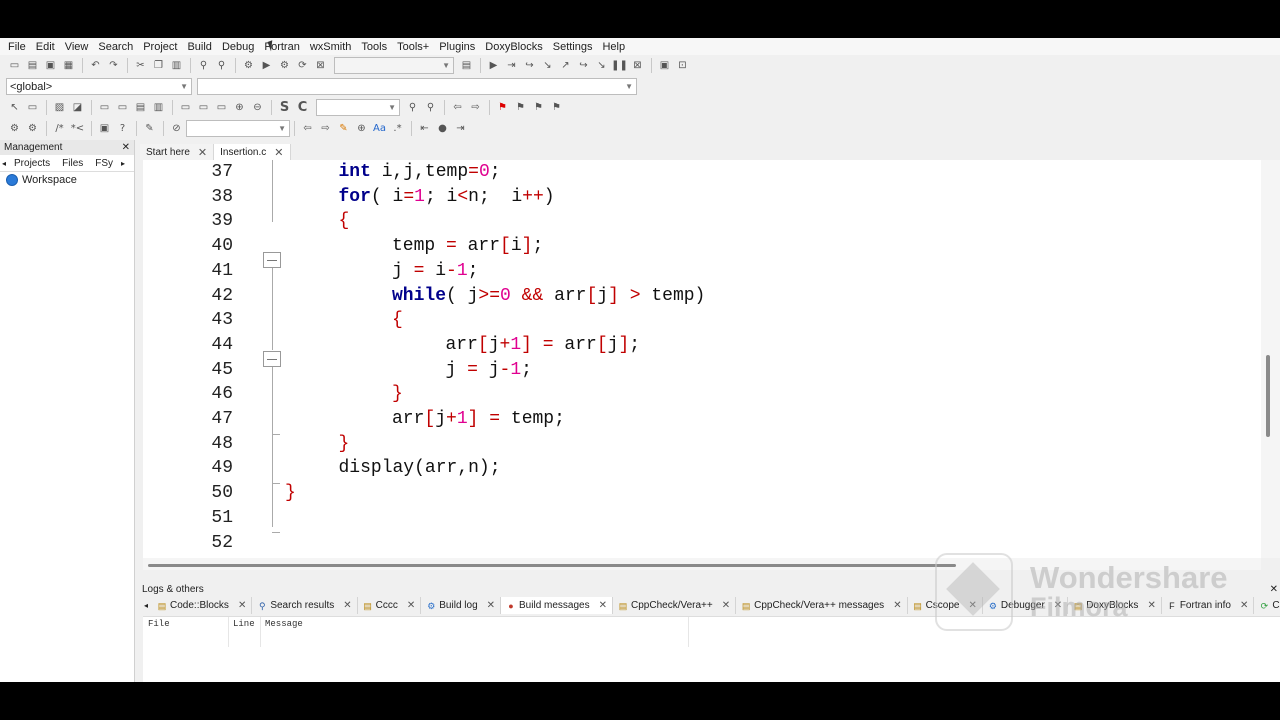 Image resolution: width=1280 pixels, height=720 pixels. I want to click on match-case-icon: Aa, so click(379, 129).